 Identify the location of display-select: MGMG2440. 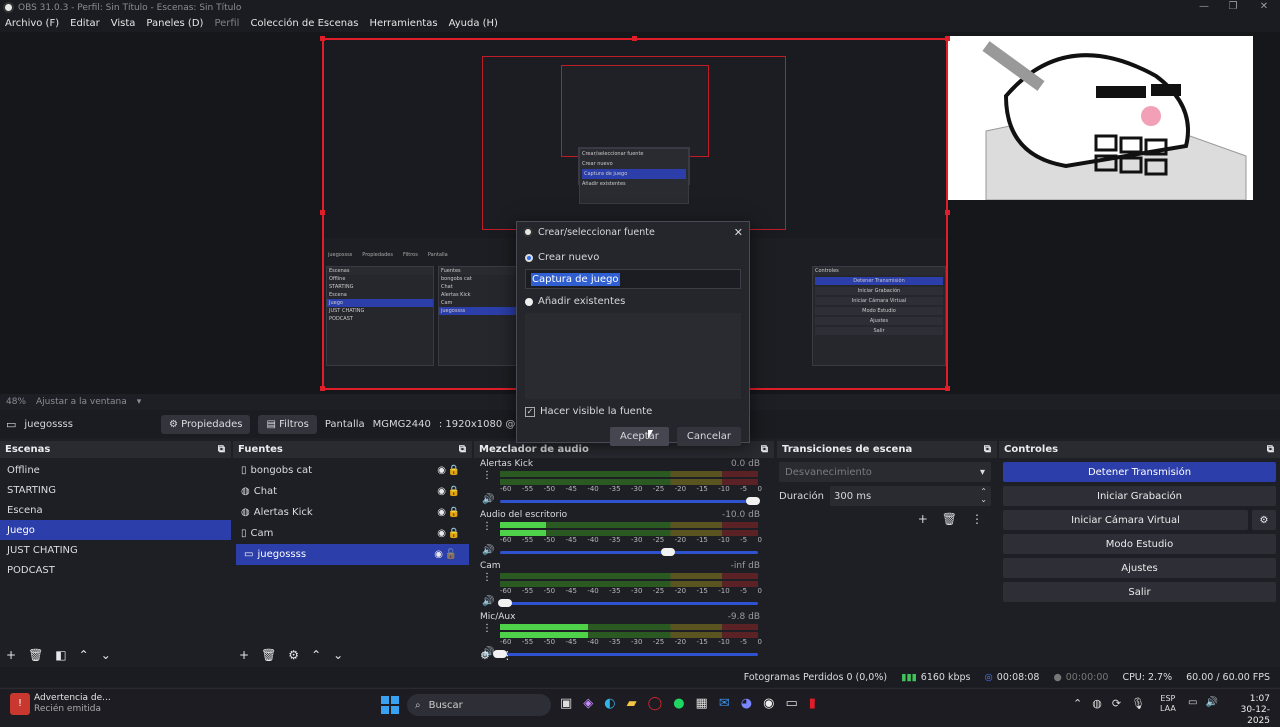
(402, 424).